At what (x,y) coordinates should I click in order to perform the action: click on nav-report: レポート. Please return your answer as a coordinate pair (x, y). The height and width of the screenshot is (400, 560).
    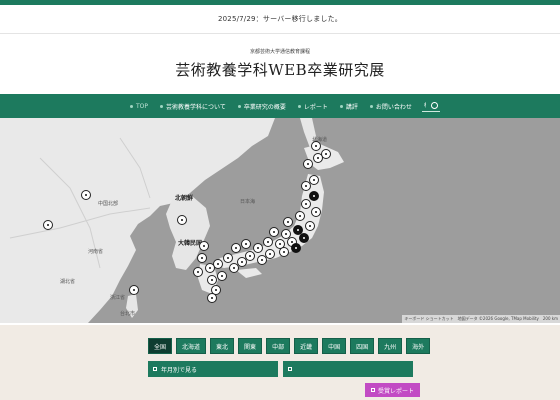
    Looking at the image, I should click on (313, 106).